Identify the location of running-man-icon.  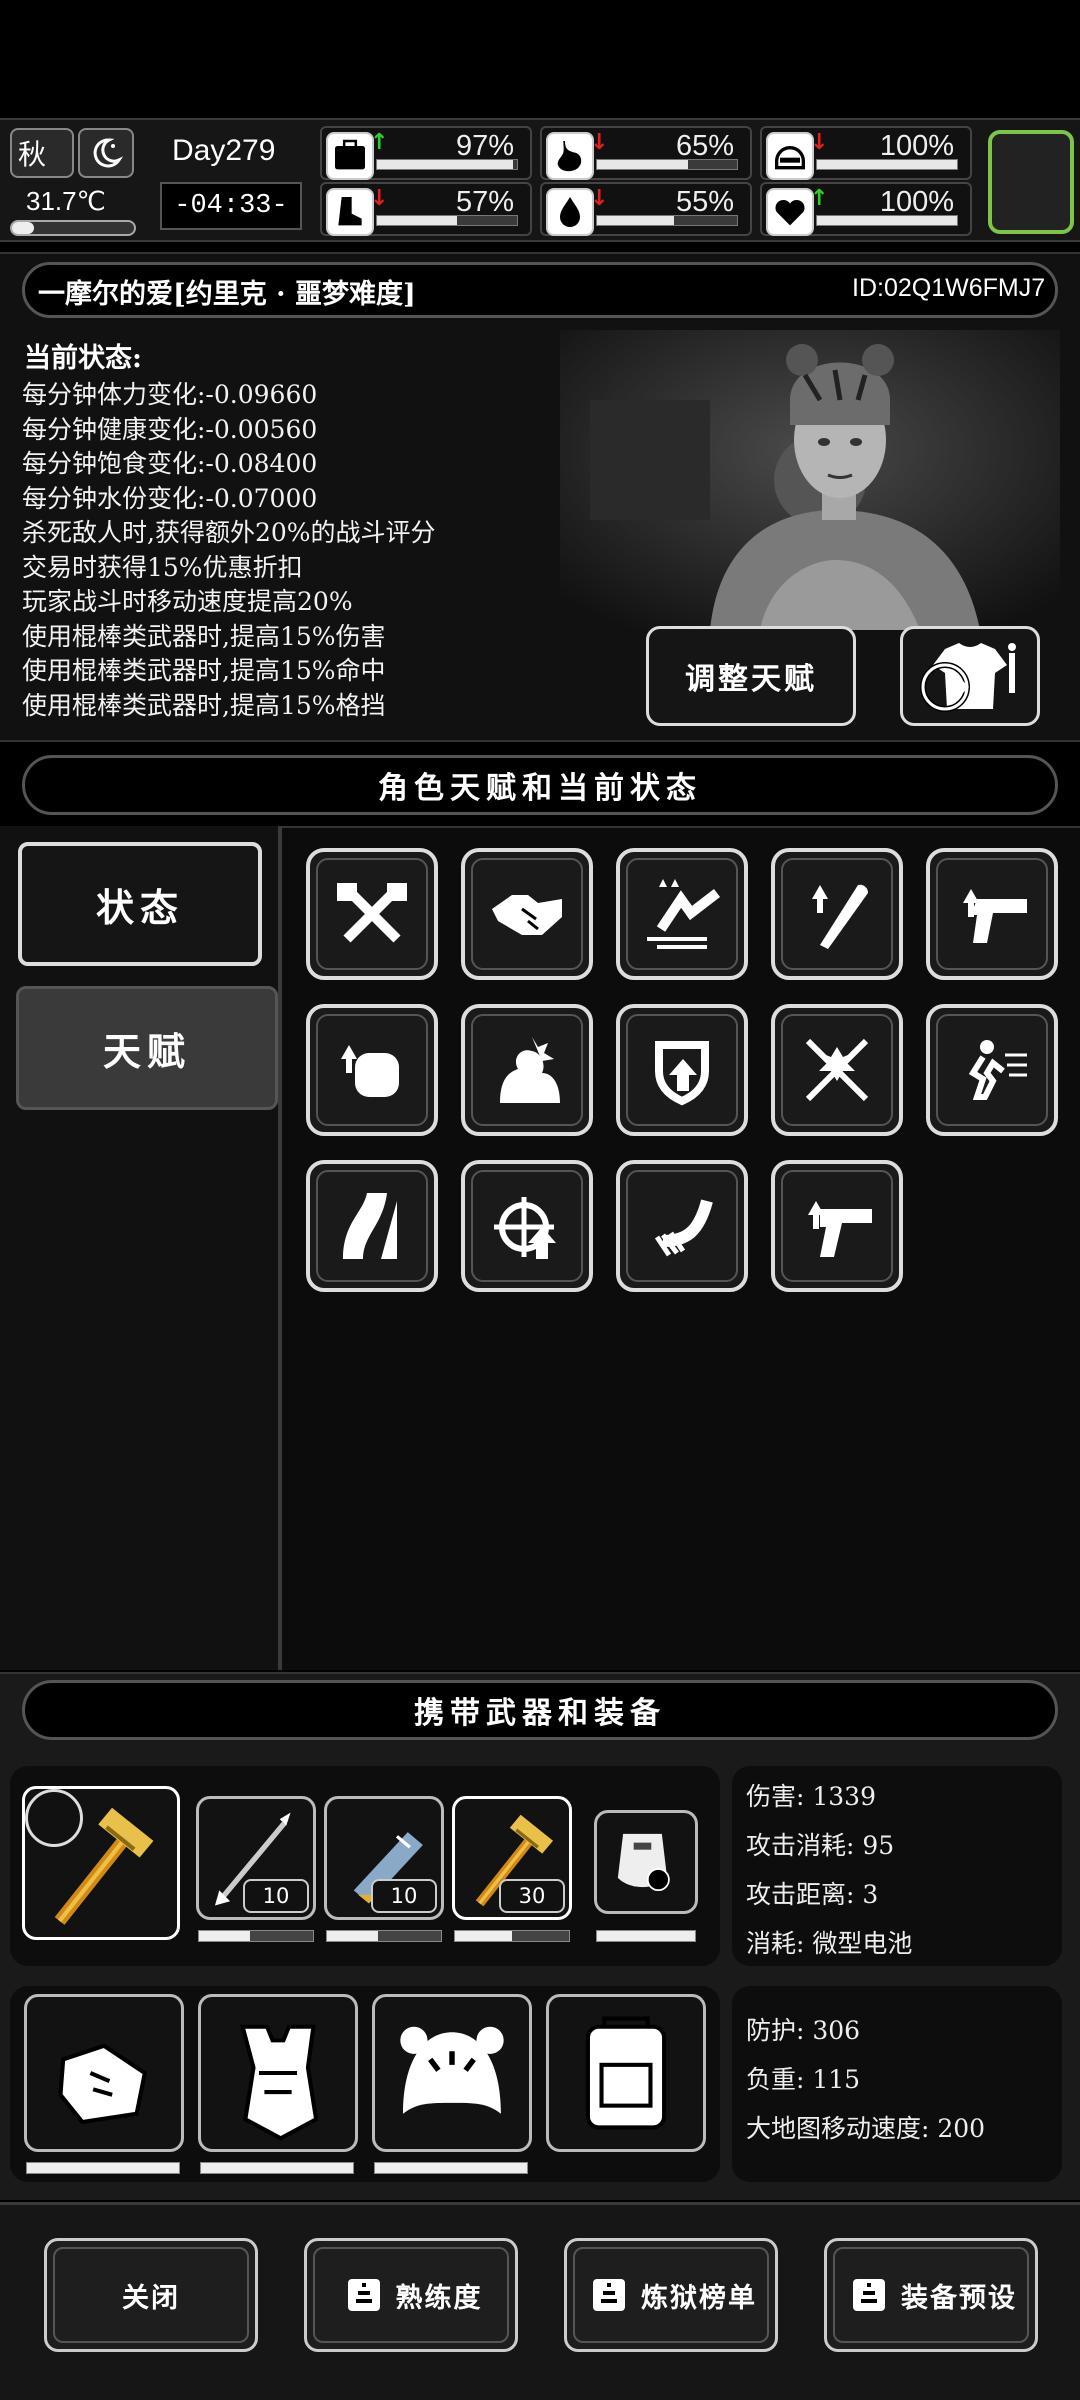
(997, 1070).